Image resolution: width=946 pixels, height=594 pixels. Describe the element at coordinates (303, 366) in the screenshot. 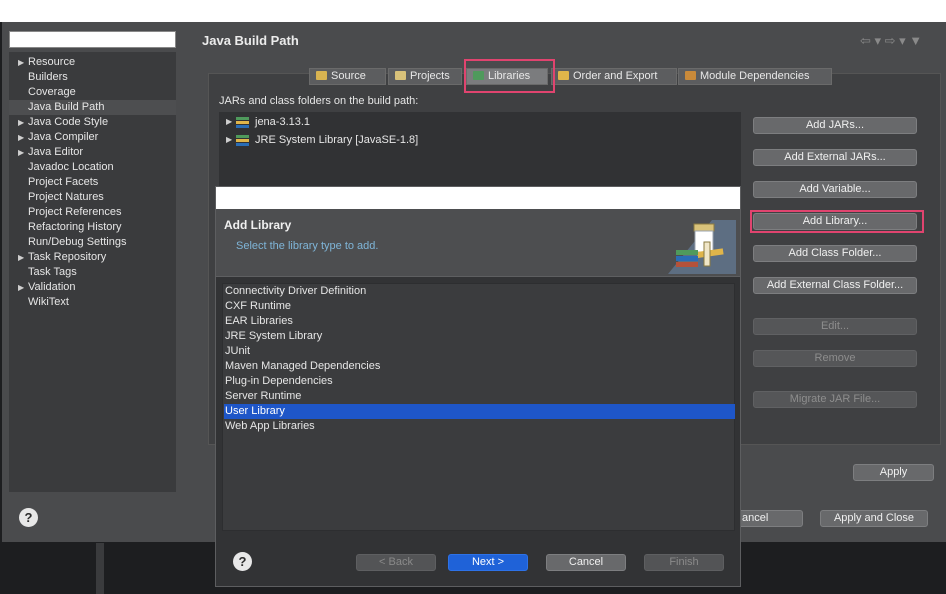

I see `library-type-label: Maven Managed Dependencies` at that location.